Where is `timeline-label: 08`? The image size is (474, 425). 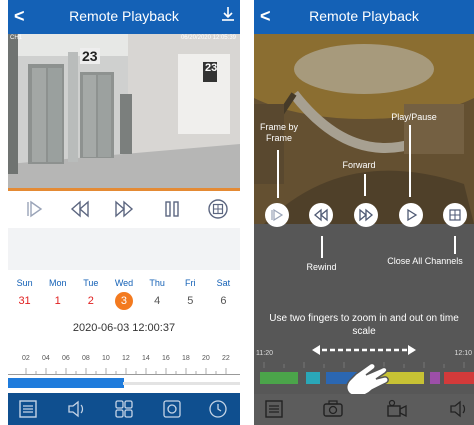 timeline-label: 08 is located at coordinates (86, 358).